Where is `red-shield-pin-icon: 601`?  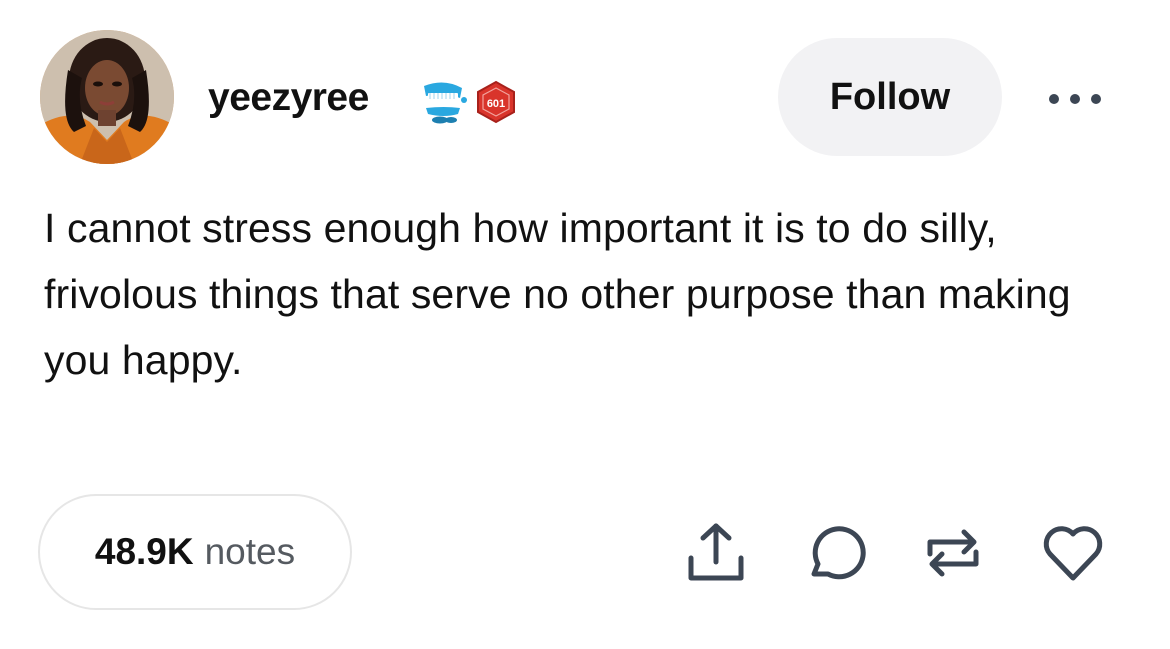
red-shield-pin-icon: 601 is located at coordinates (496, 102).